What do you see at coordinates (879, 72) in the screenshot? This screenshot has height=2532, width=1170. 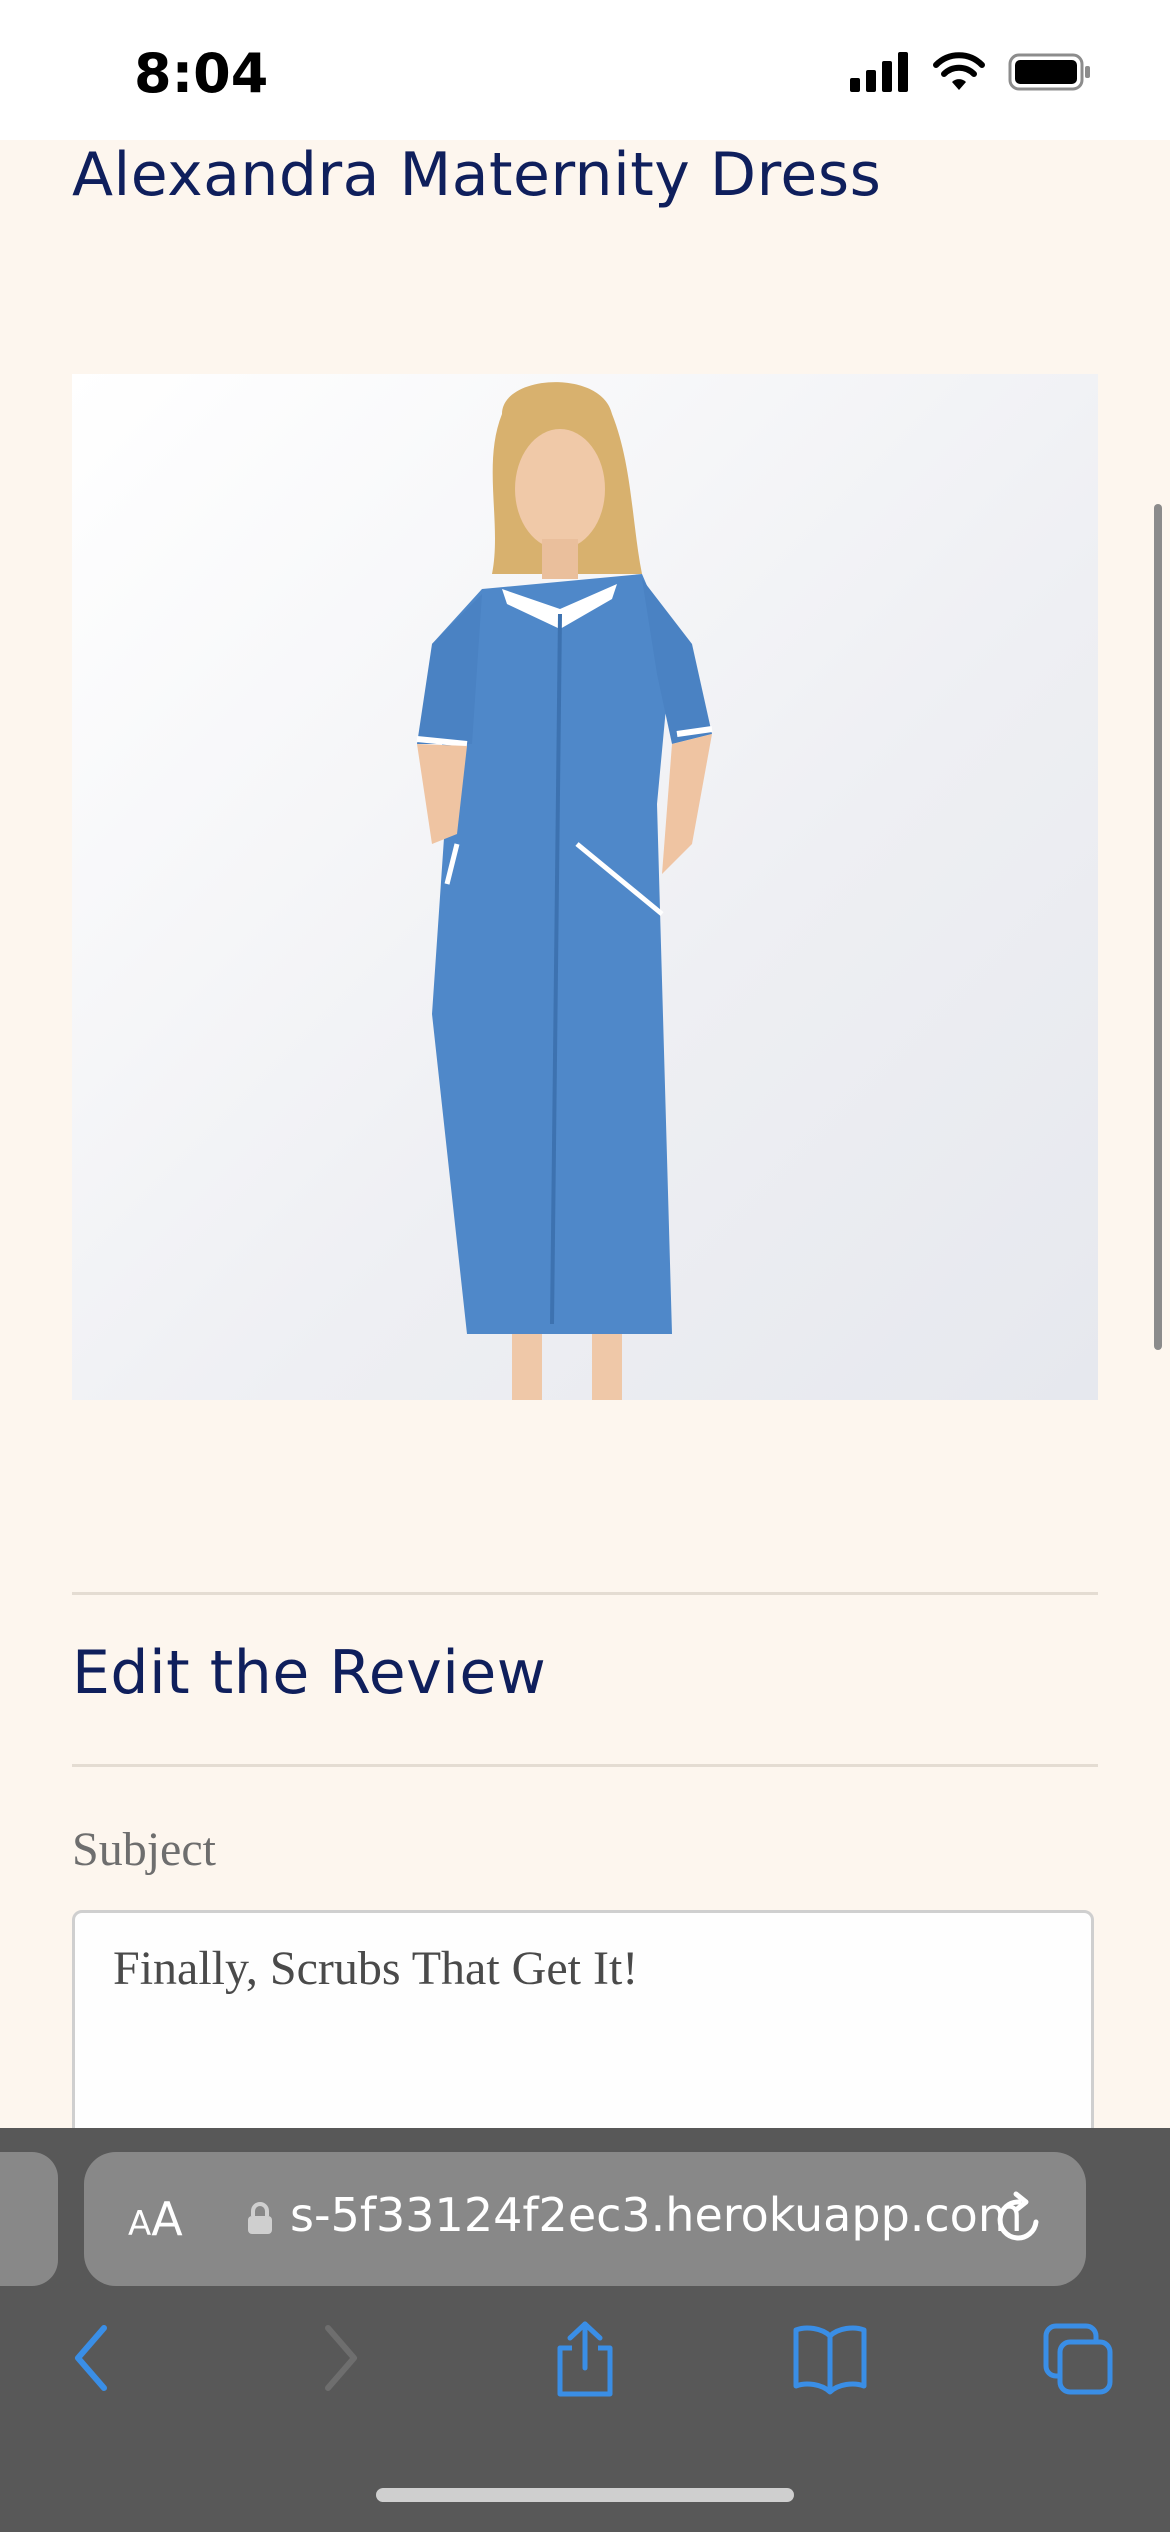 I see `signal-icon` at bounding box center [879, 72].